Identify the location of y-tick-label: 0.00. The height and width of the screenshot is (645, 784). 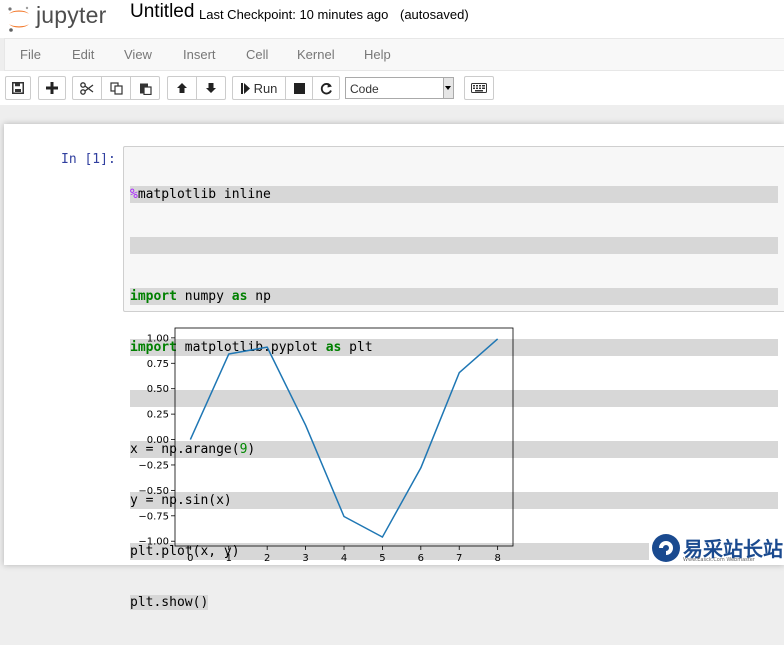
(158, 440).